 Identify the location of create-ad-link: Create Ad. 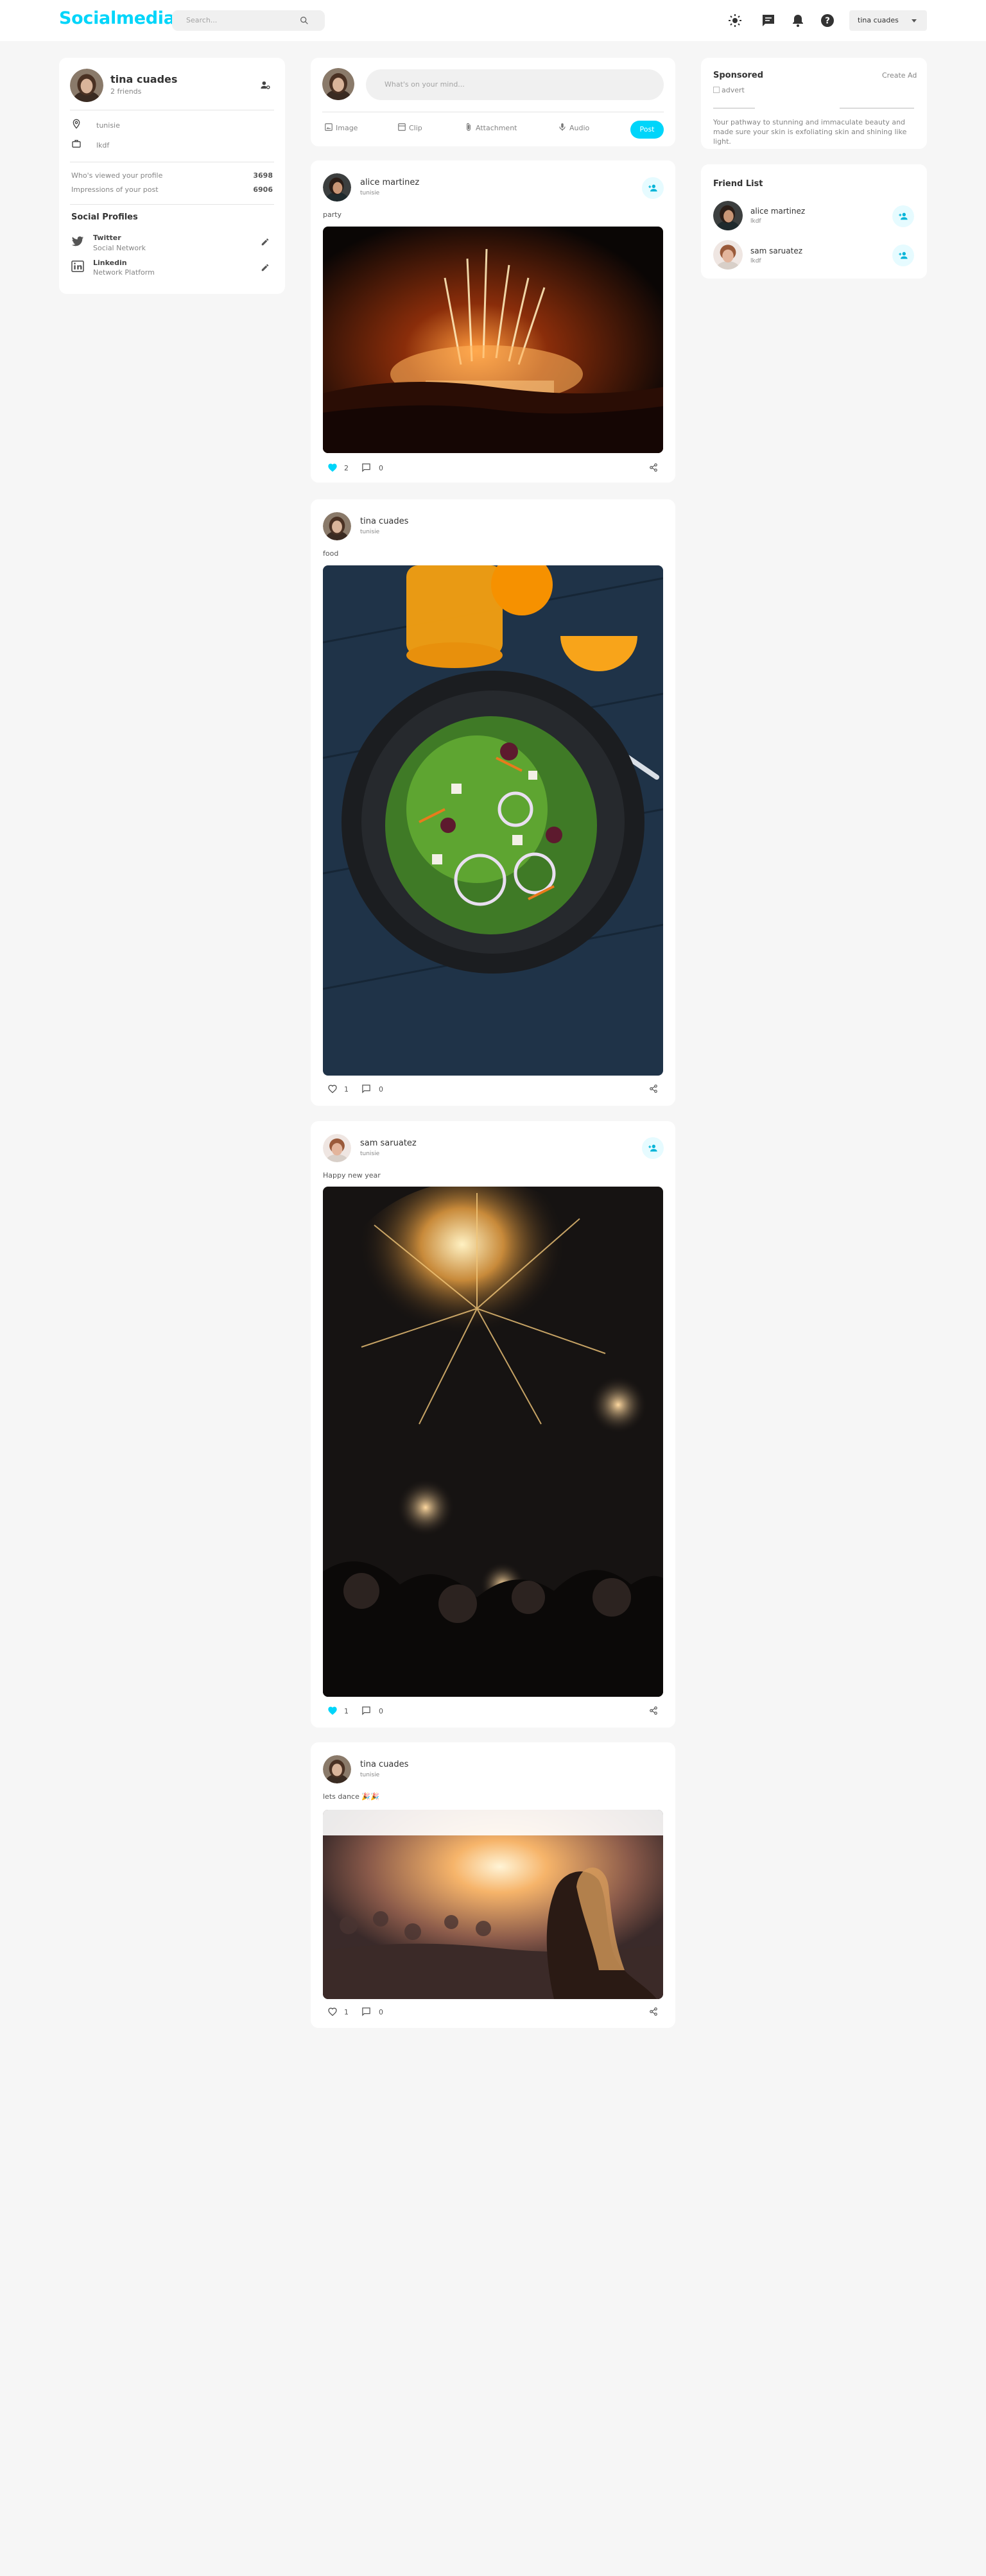
(899, 75).